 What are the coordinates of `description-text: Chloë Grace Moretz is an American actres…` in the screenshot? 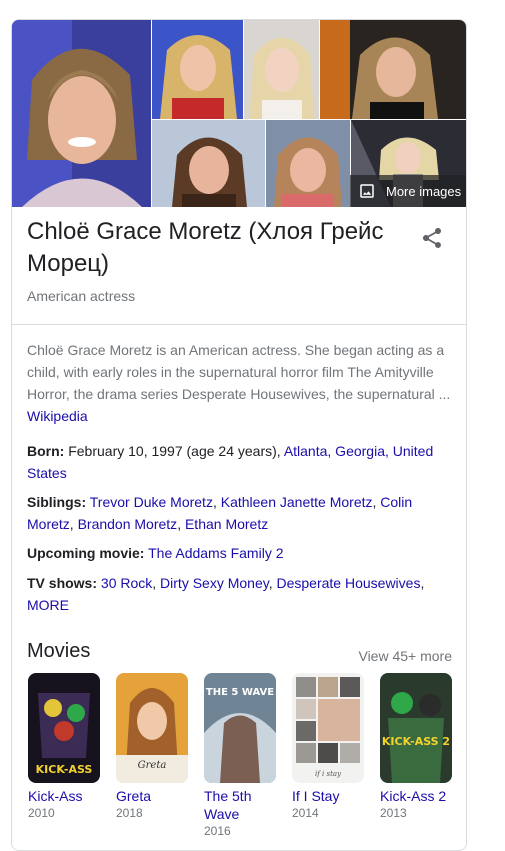 It's located at (239, 372).